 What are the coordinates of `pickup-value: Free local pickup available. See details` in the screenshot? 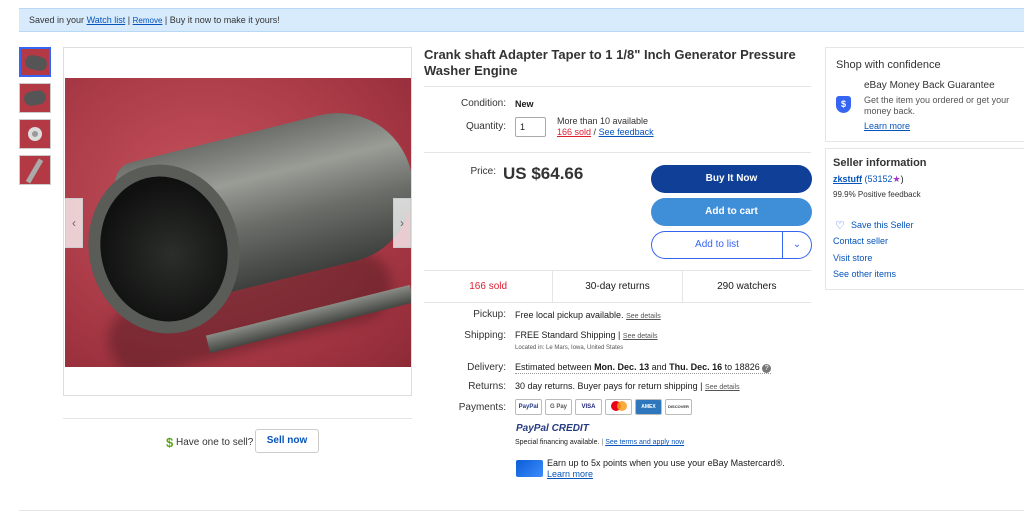 It's located at (588, 315).